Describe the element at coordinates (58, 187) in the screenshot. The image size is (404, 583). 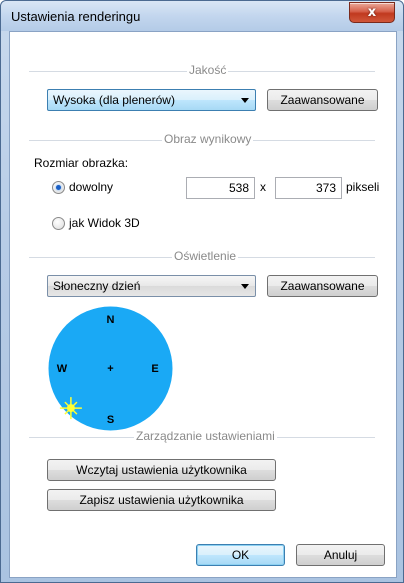
I see `custom-size-radio` at that location.